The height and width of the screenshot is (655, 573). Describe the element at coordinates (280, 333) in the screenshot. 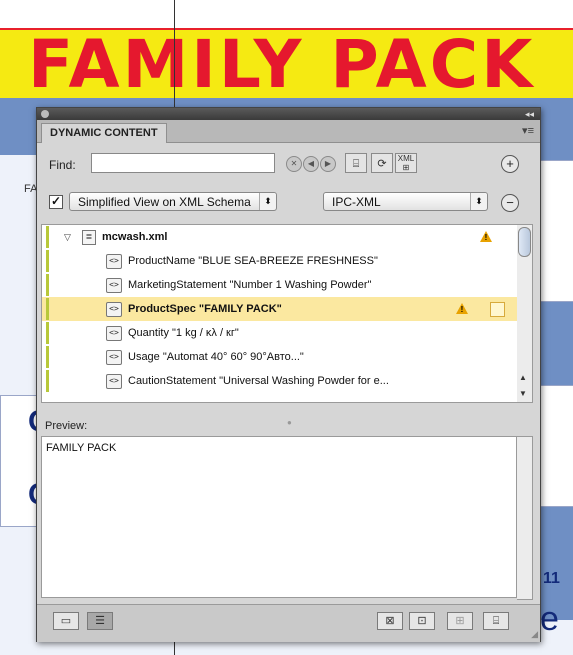

I see `tree-row: <> Quantity "1 kg / κλ / кг"` at that location.